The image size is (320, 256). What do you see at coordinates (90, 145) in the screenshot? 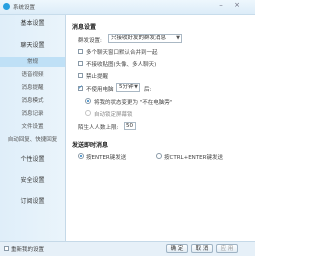
I see `send-settings-title: 发送即时消息` at bounding box center [90, 145].